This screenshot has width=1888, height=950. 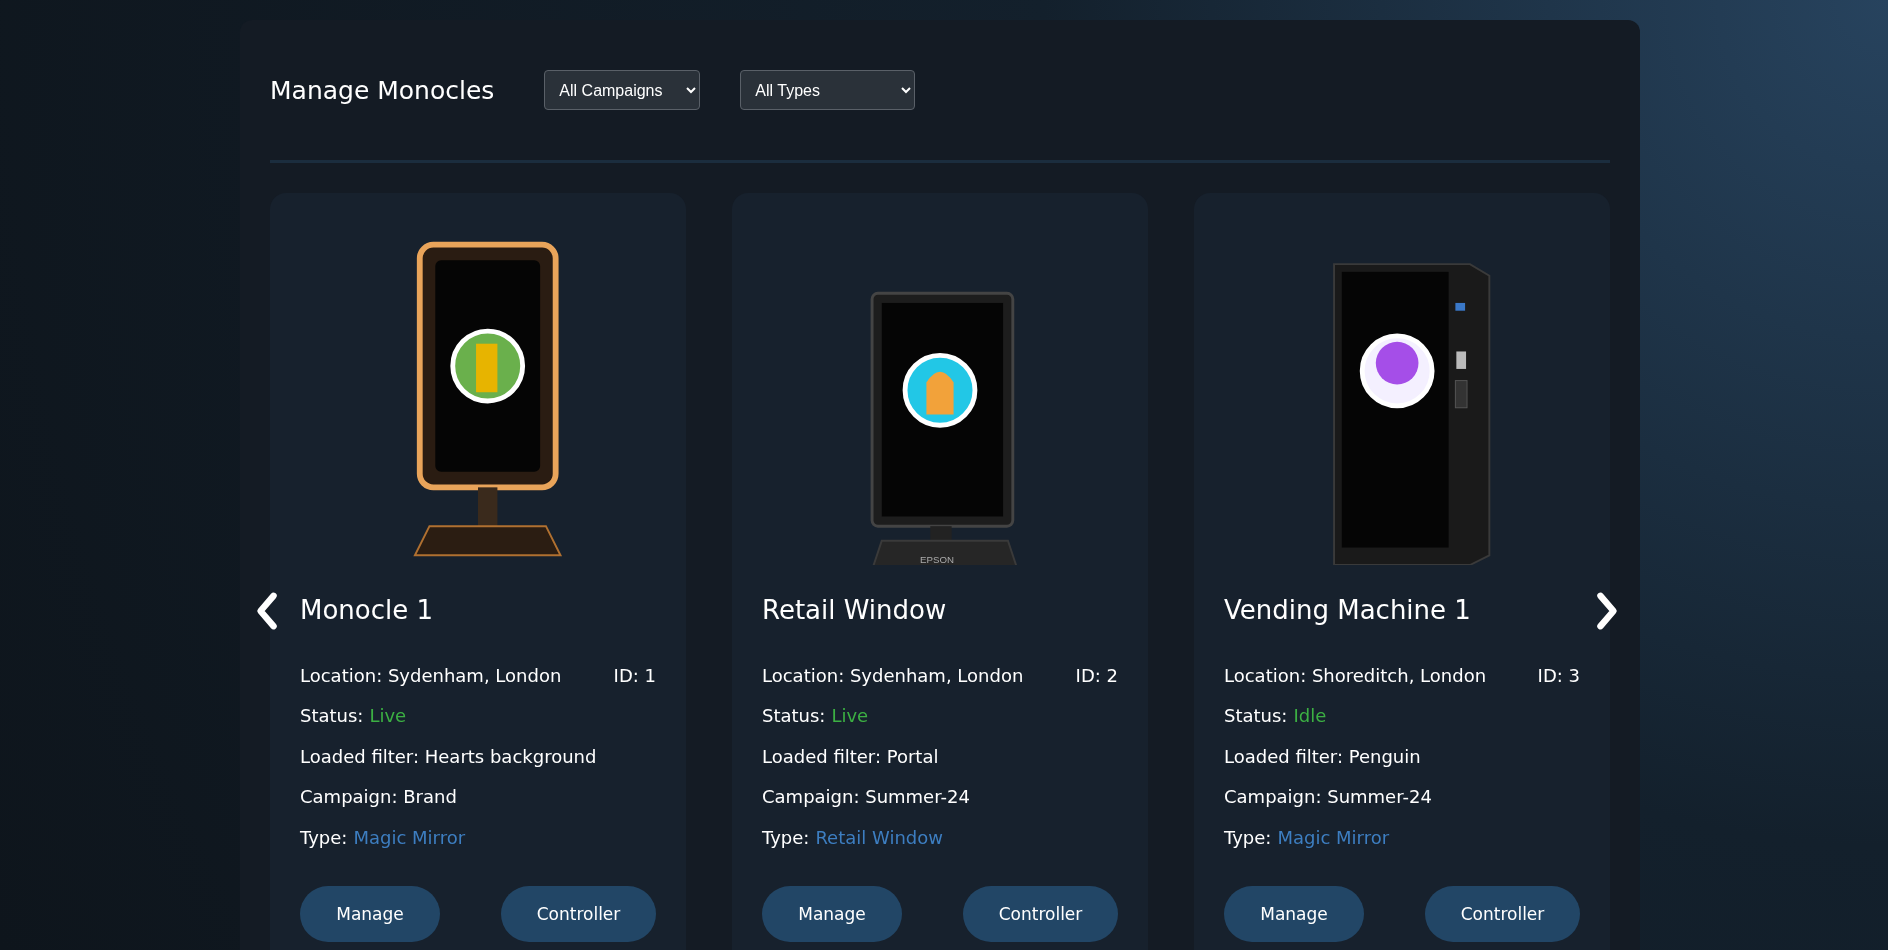 I want to click on type-link: Retail Window, so click(x=879, y=837).